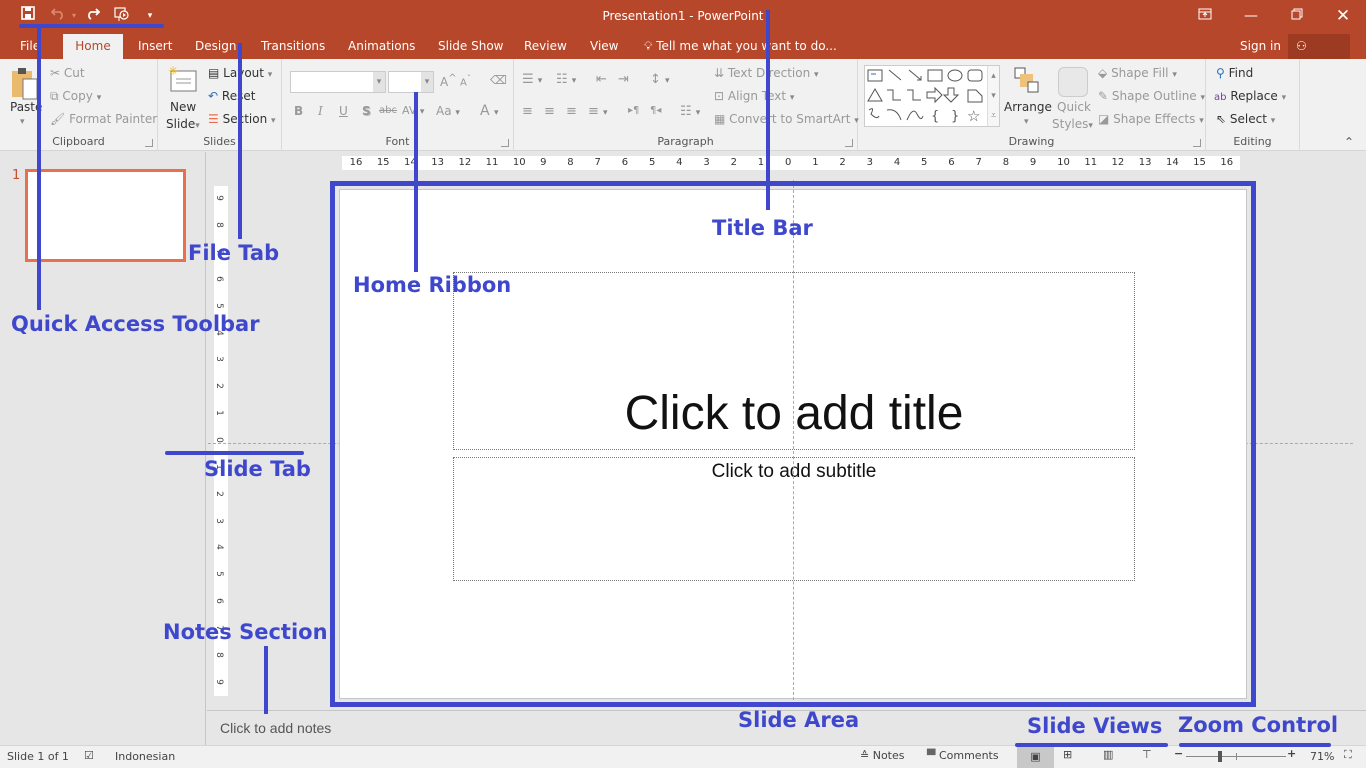  I want to click on increase-indent-icon: ⇥, so click(623, 79).